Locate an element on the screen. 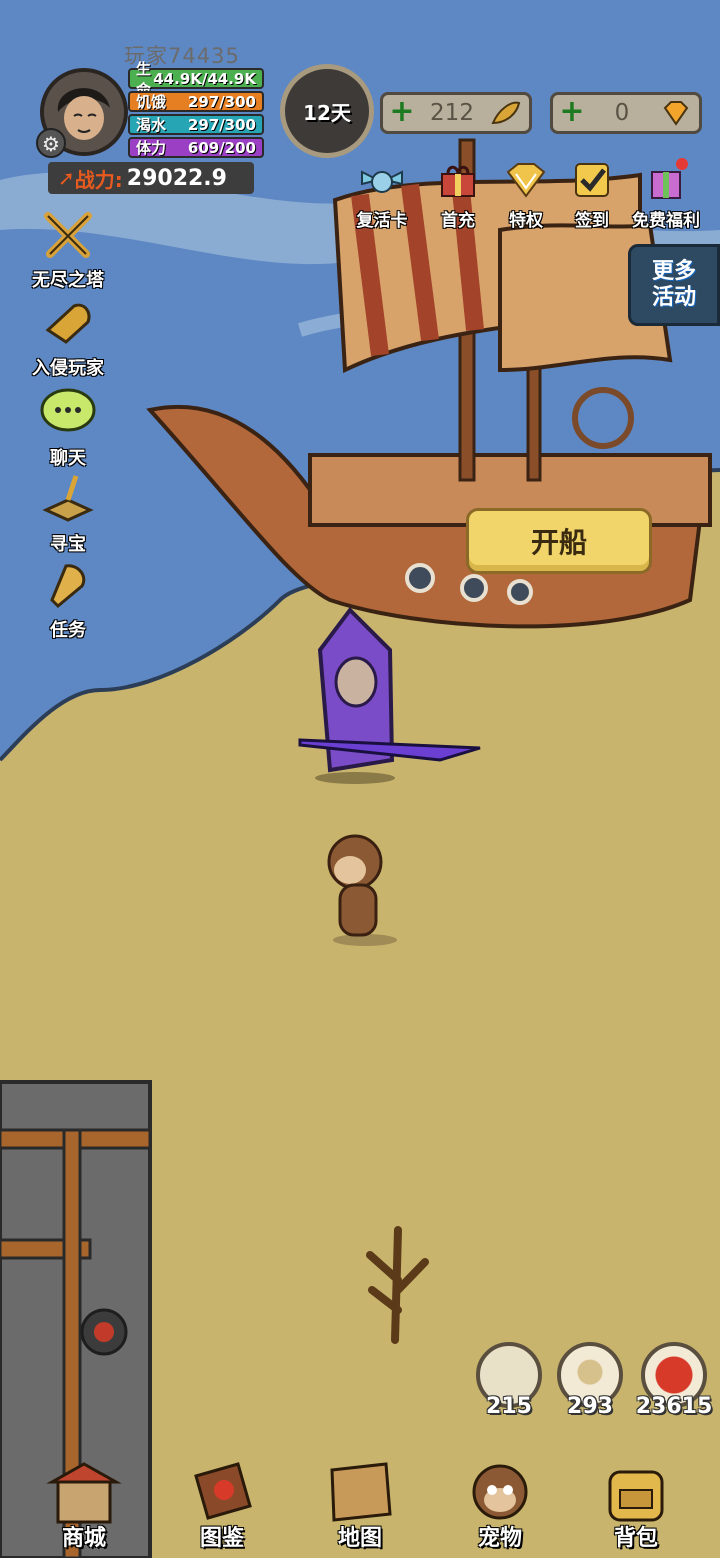 The height and width of the screenshot is (1558, 720). apple-amount: 23615 is located at coordinates (674, 1406).